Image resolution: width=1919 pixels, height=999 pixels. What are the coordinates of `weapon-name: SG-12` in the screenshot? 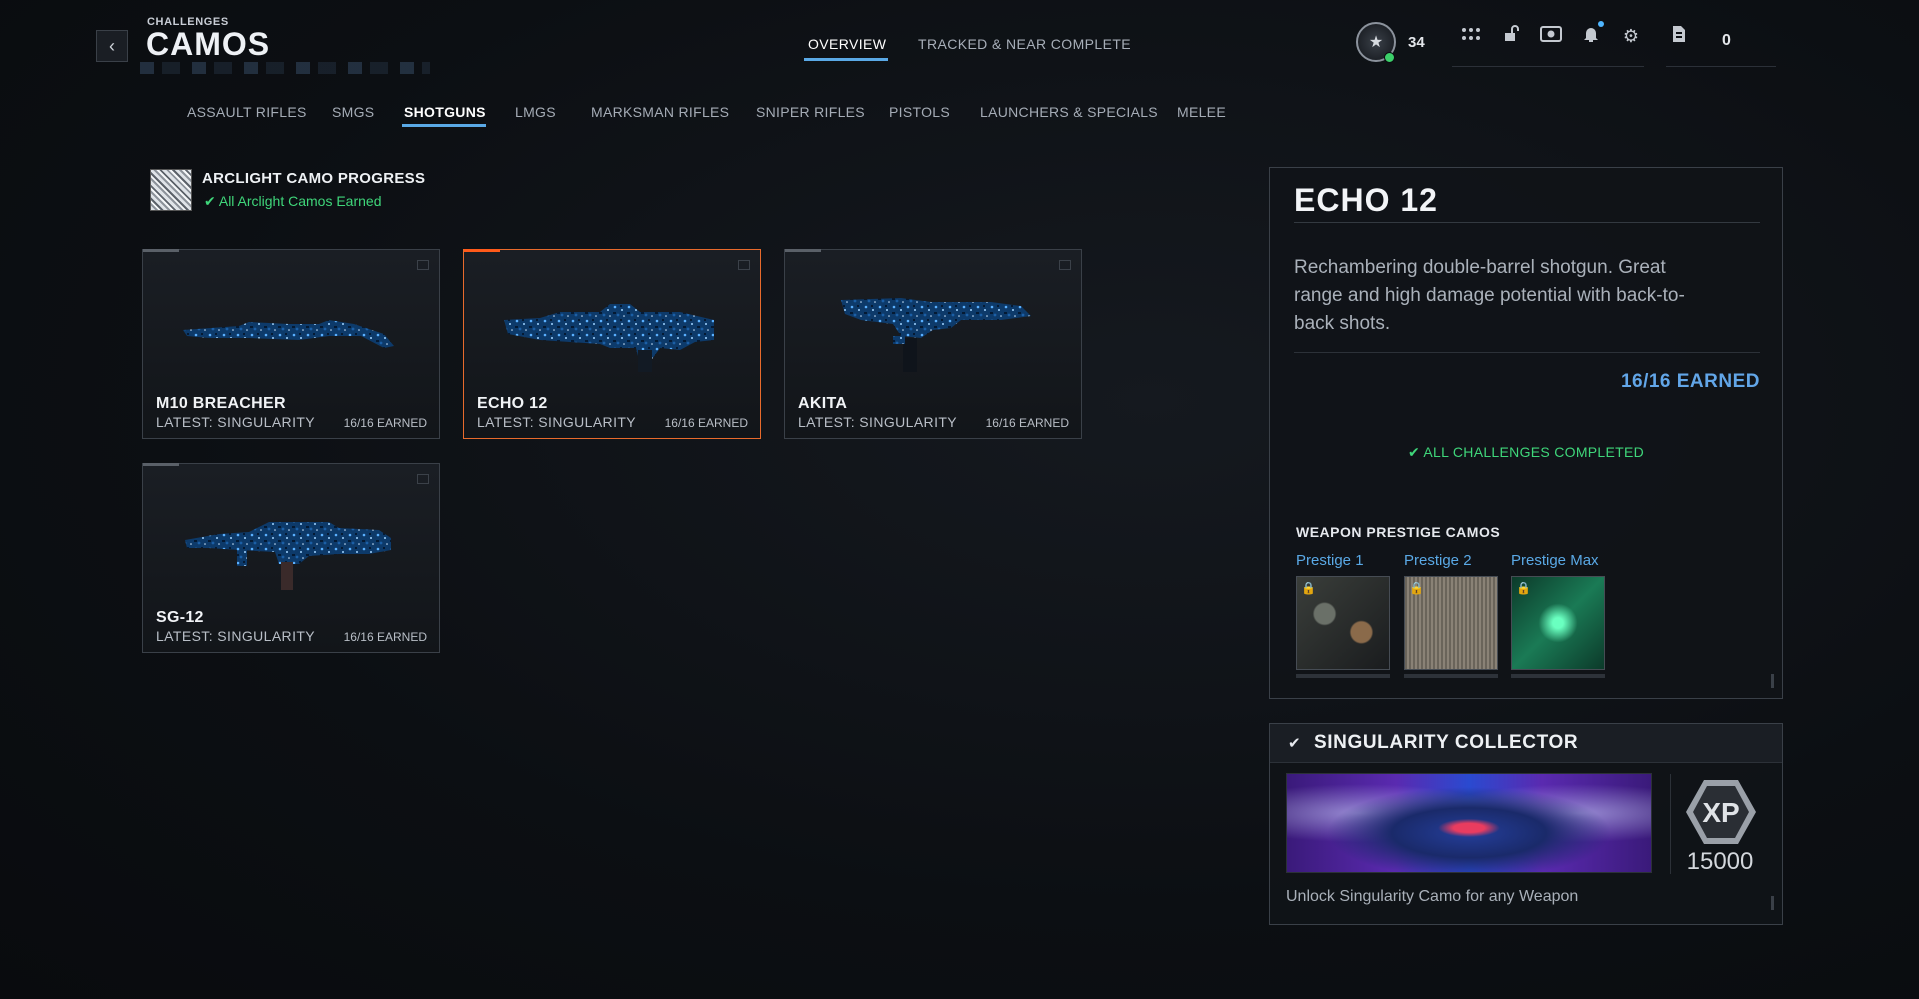 It's located at (180, 617).